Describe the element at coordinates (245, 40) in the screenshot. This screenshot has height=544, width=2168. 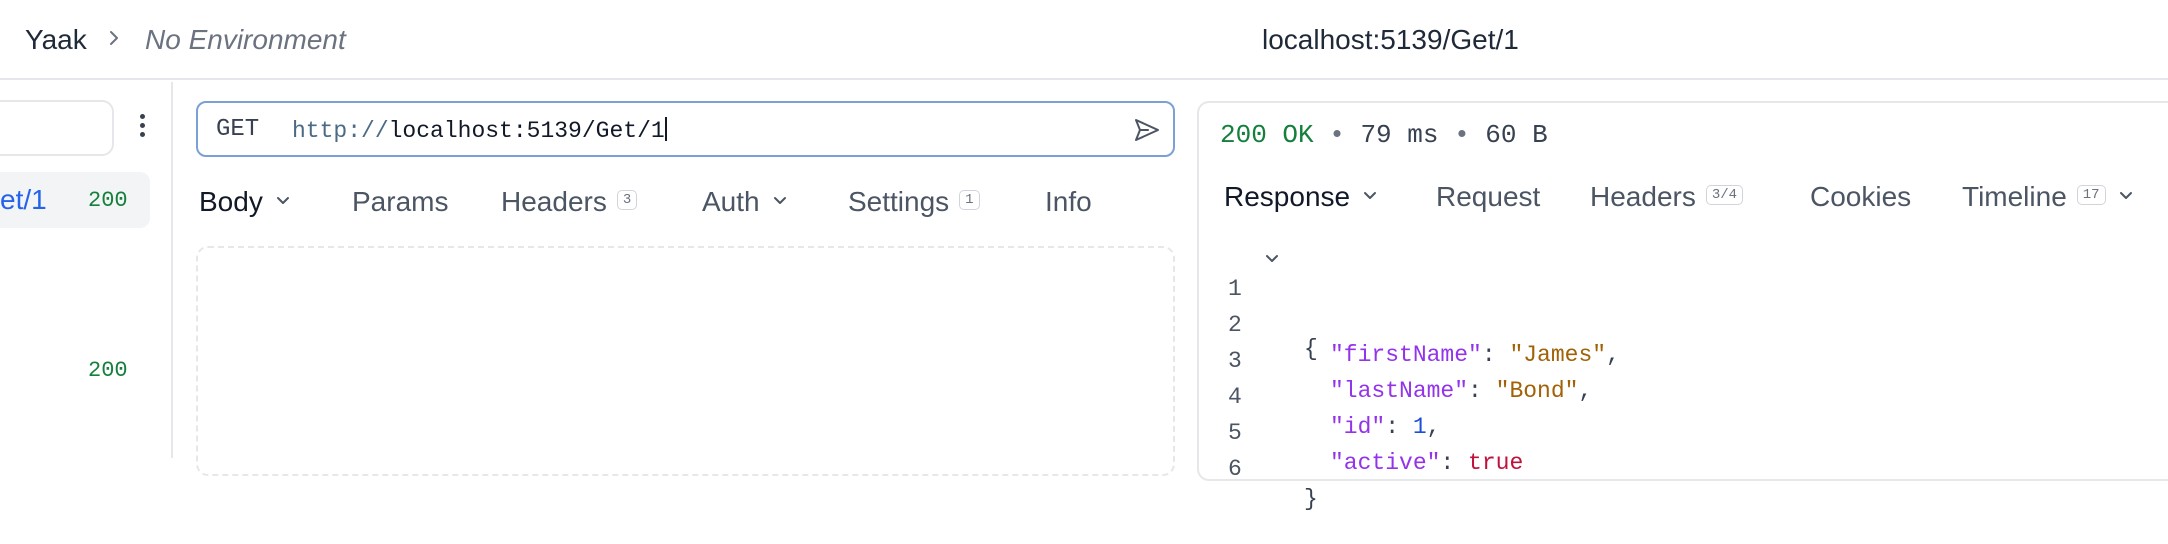
I see `environment-selector: No Environment` at that location.